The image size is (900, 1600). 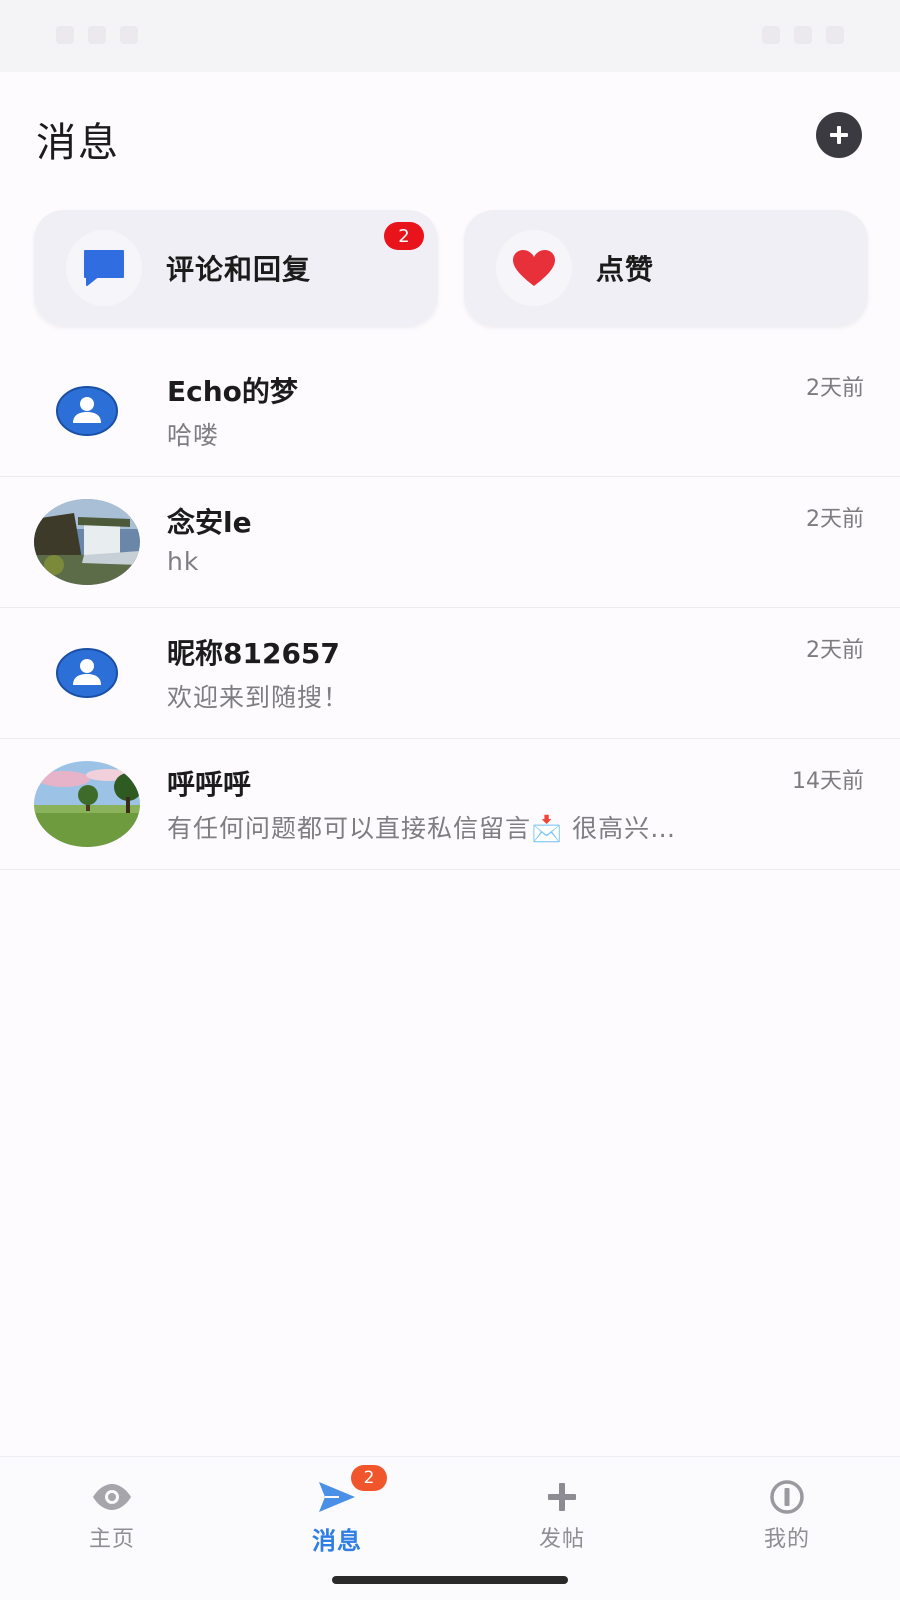 What do you see at coordinates (183, 561) in the screenshot?
I see `message-preview: hk` at bounding box center [183, 561].